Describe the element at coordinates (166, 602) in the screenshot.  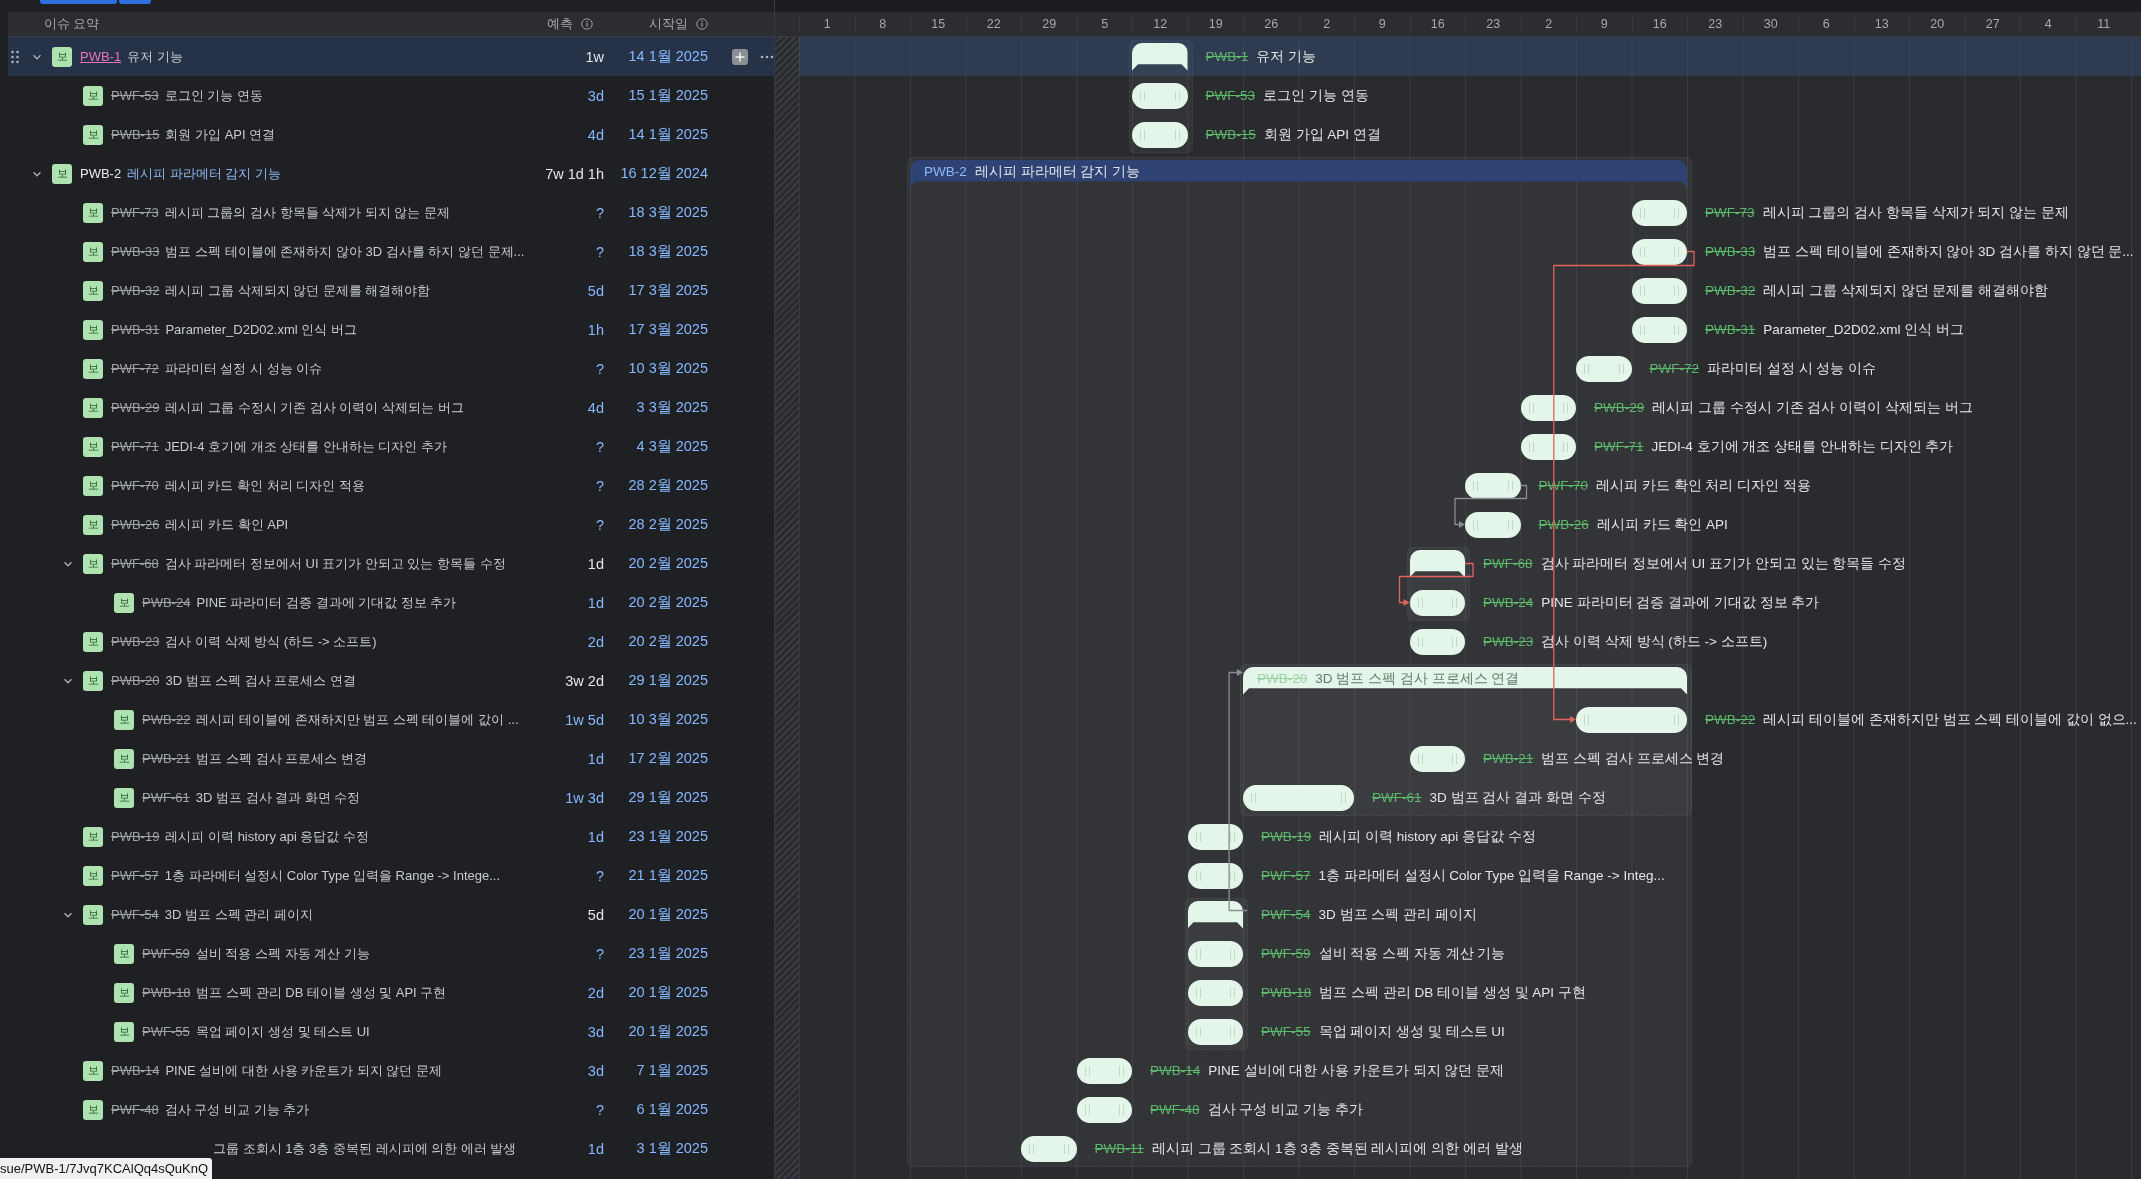
I see `issue-key: PWB-24` at that location.